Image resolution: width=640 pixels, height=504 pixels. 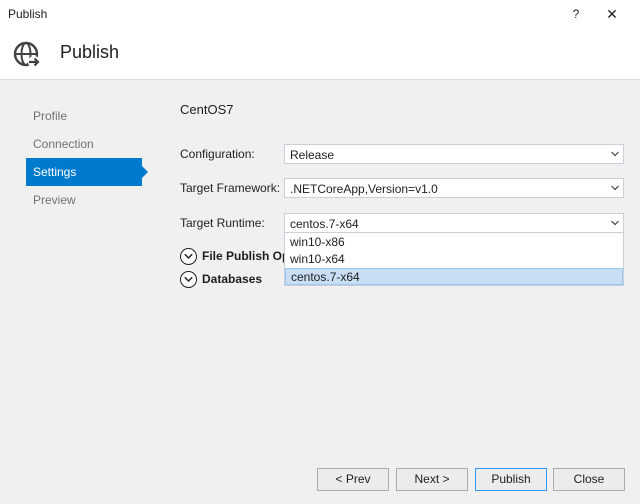 I want to click on nav-item-connection: Connection, so click(x=87, y=144).